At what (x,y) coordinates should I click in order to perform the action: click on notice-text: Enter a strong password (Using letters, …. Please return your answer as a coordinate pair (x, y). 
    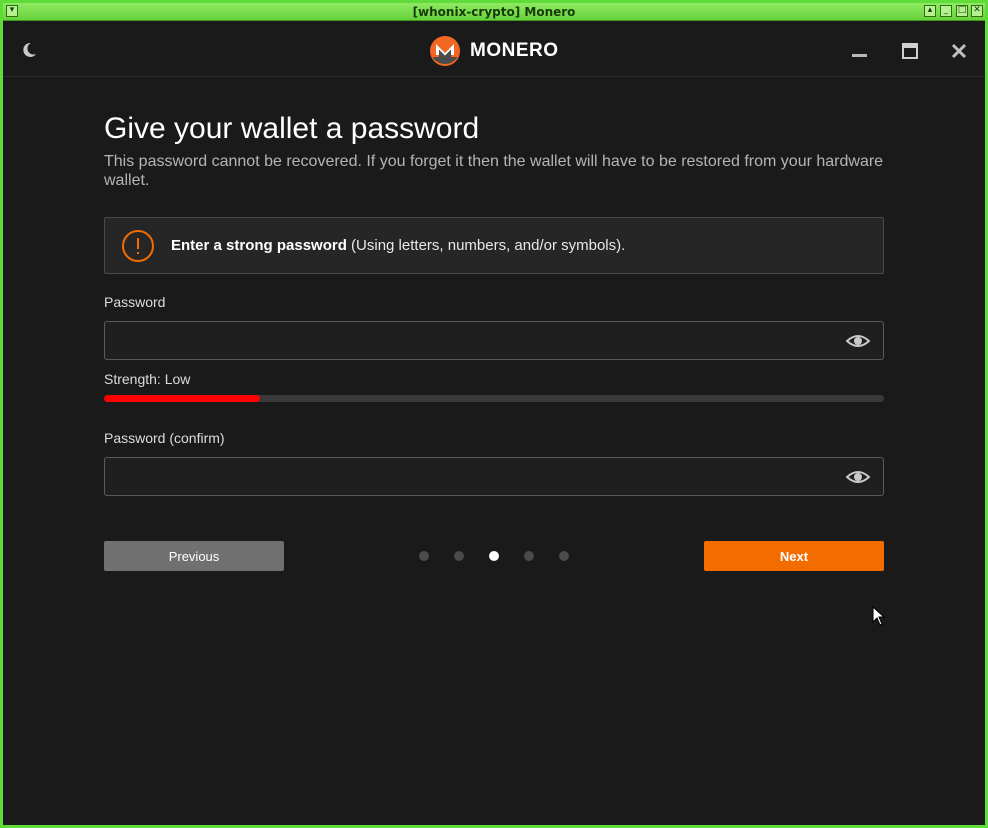
    Looking at the image, I should click on (398, 245).